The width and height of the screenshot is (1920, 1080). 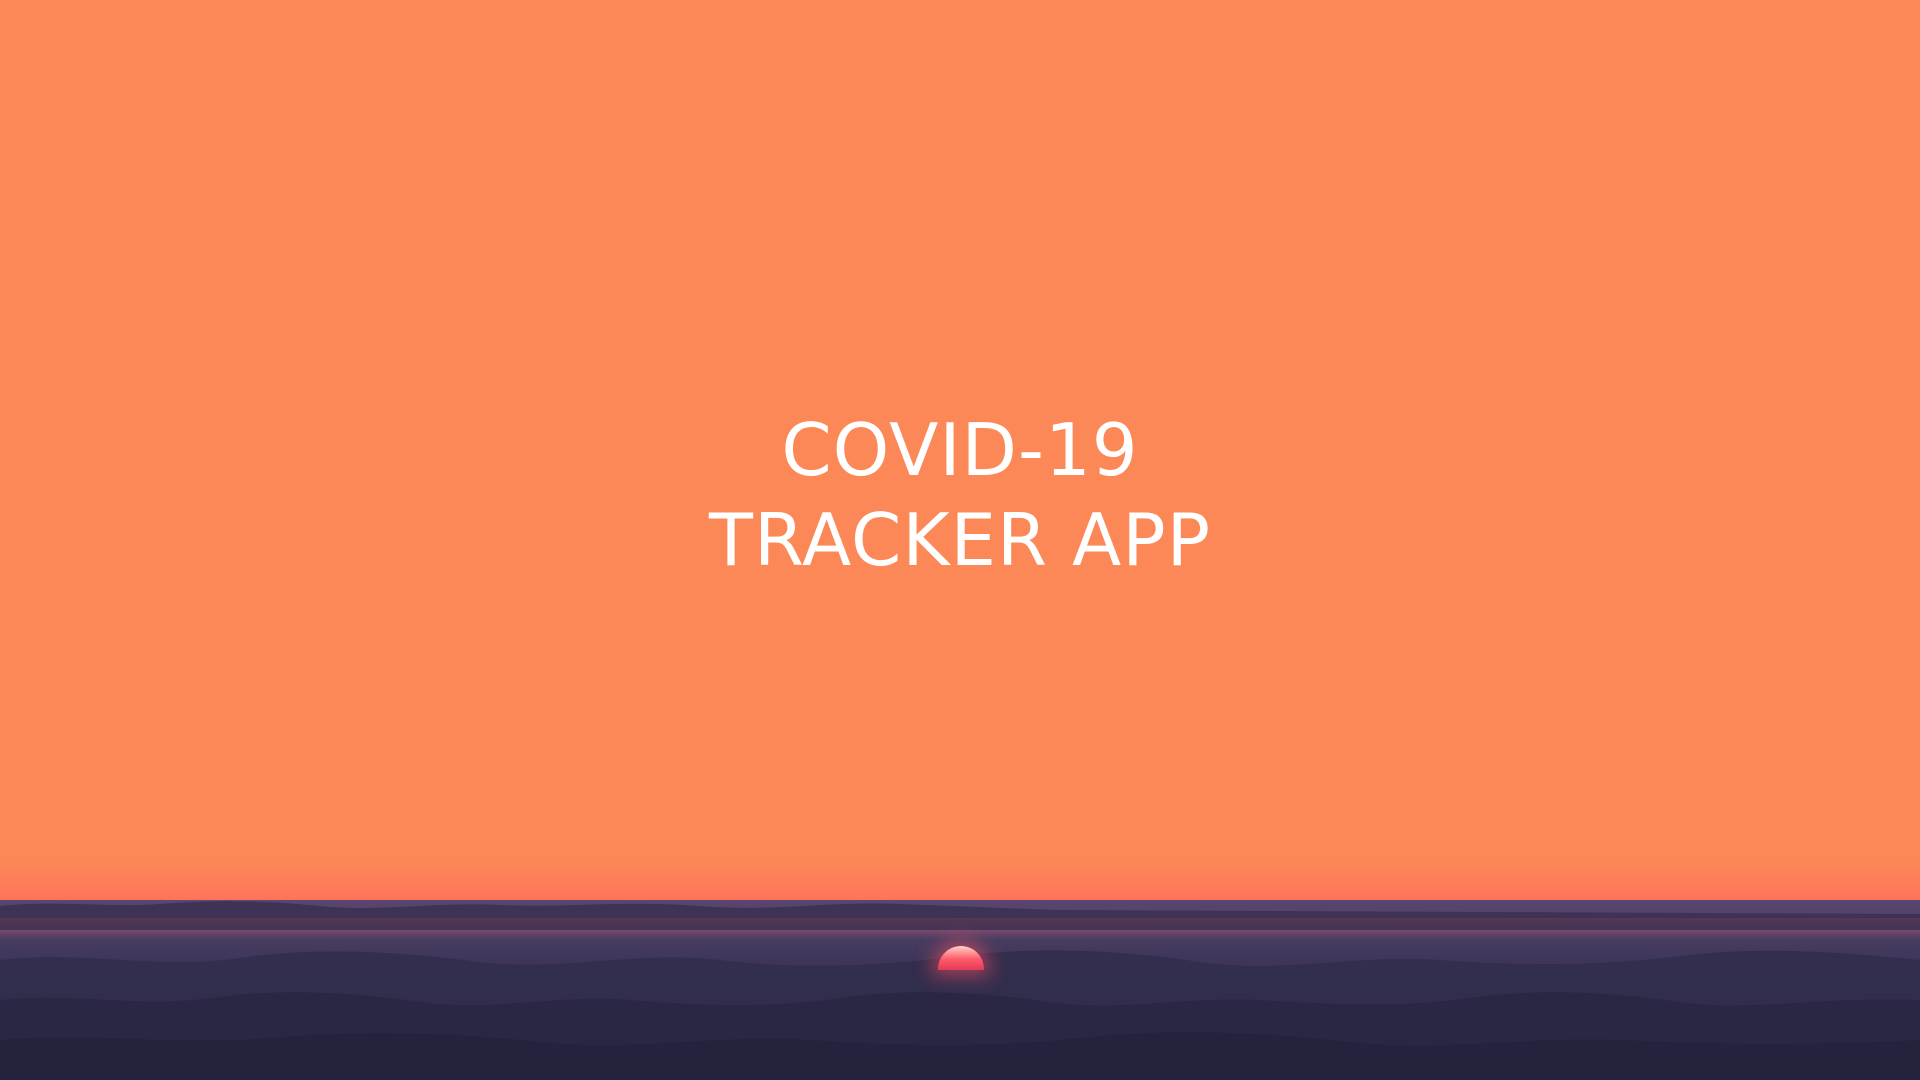 What do you see at coordinates (960, 495) in the screenshot?
I see `app-title: COVID-19 TRACKER APP` at bounding box center [960, 495].